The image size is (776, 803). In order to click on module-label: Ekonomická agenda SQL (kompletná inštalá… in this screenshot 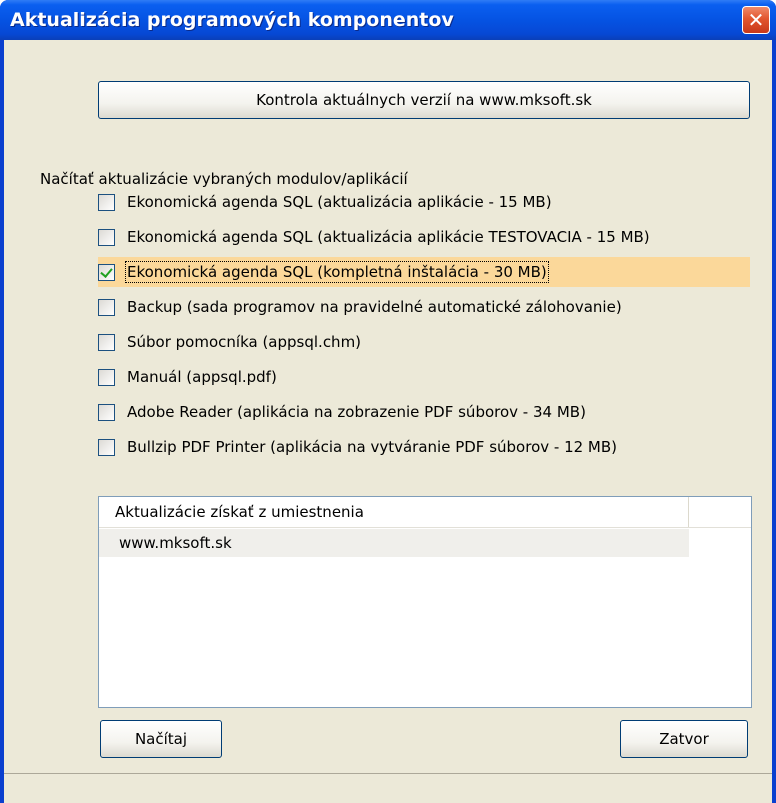, I will do `click(337, 272)`.